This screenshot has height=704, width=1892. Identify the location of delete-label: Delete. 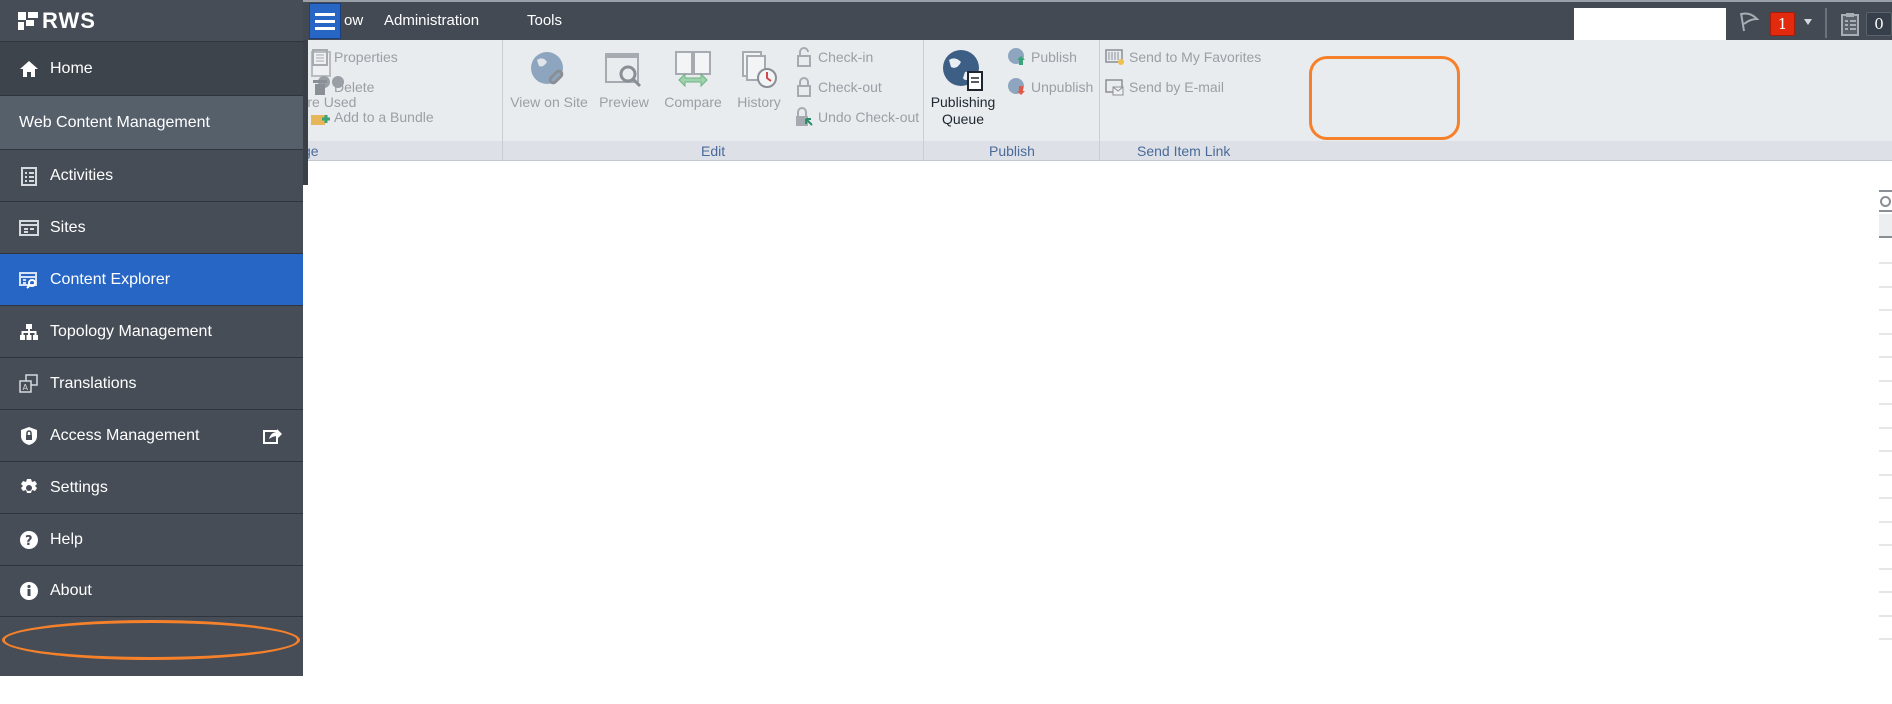
(354, 87).